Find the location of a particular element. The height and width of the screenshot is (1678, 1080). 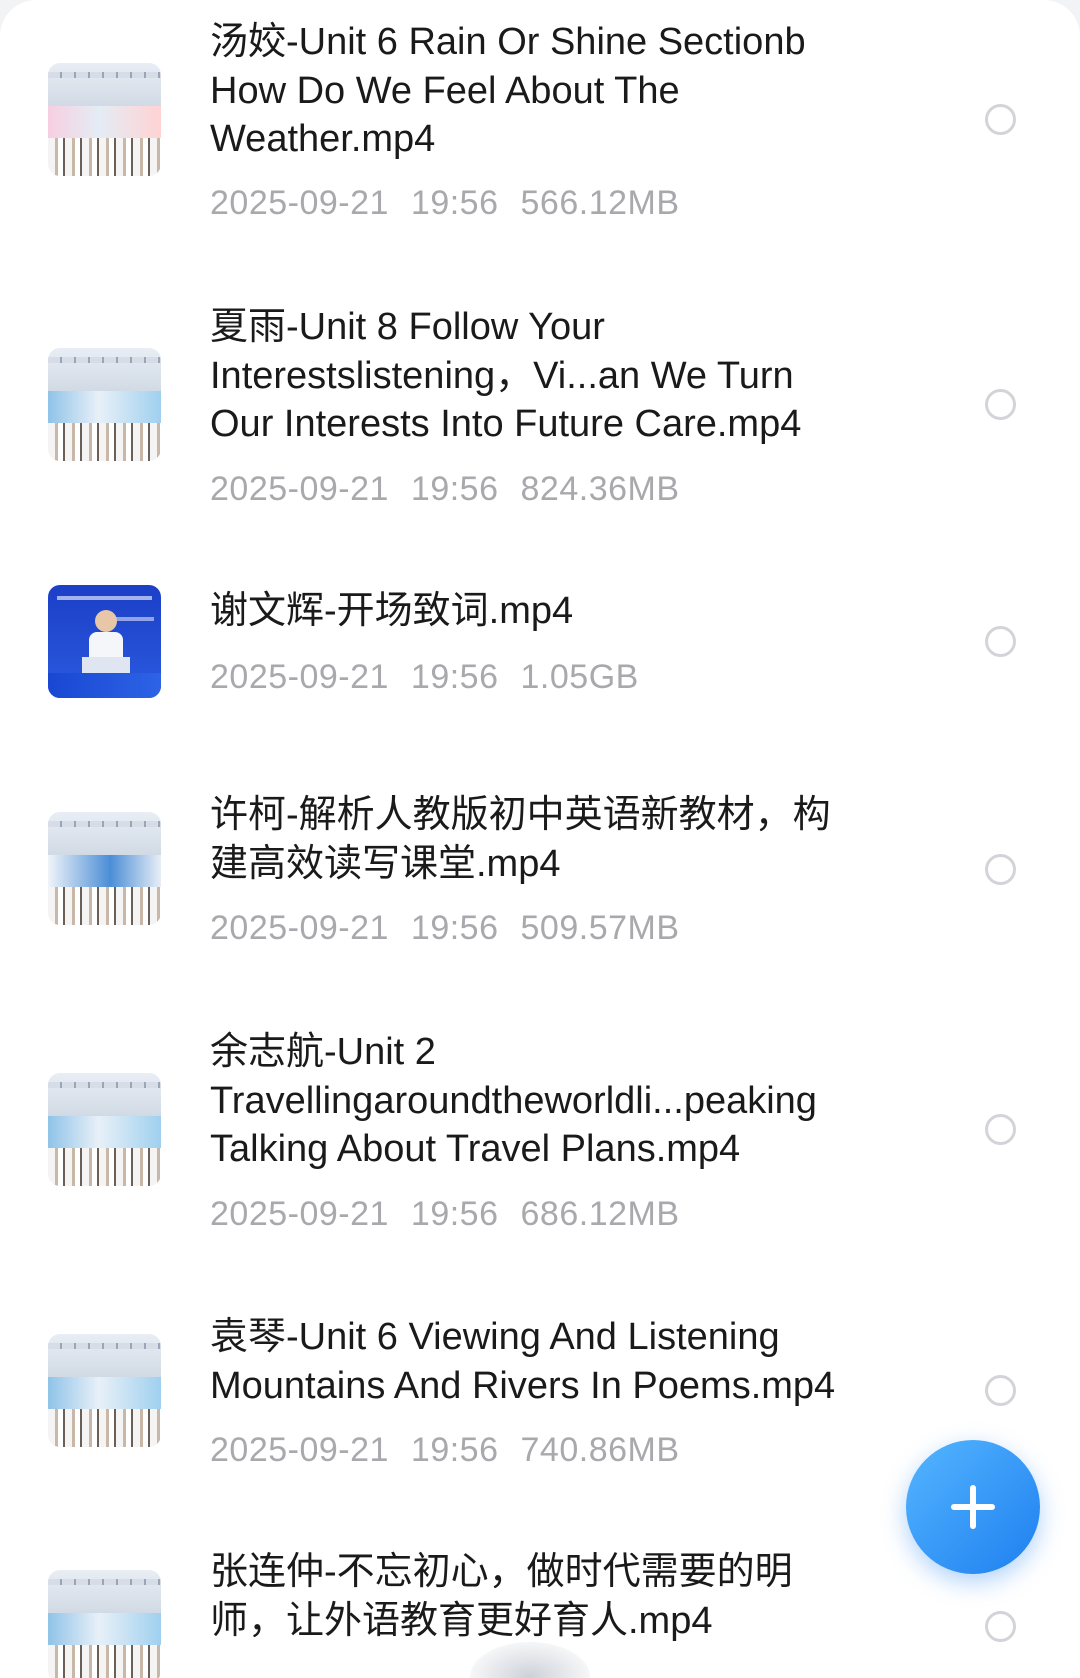

file-title: 谢文辉-开场致词.mp4 is located at coordinates (392, 611).